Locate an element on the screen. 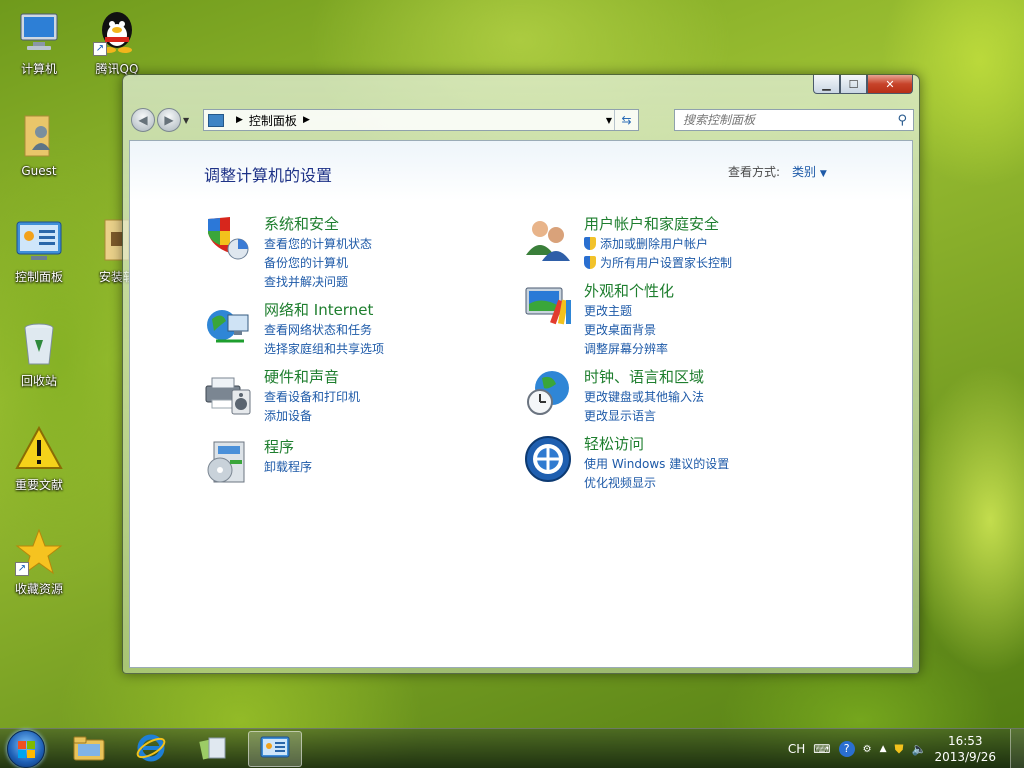  show-hidden-icons-icon: ▲ is located at coordinates (883, 749).